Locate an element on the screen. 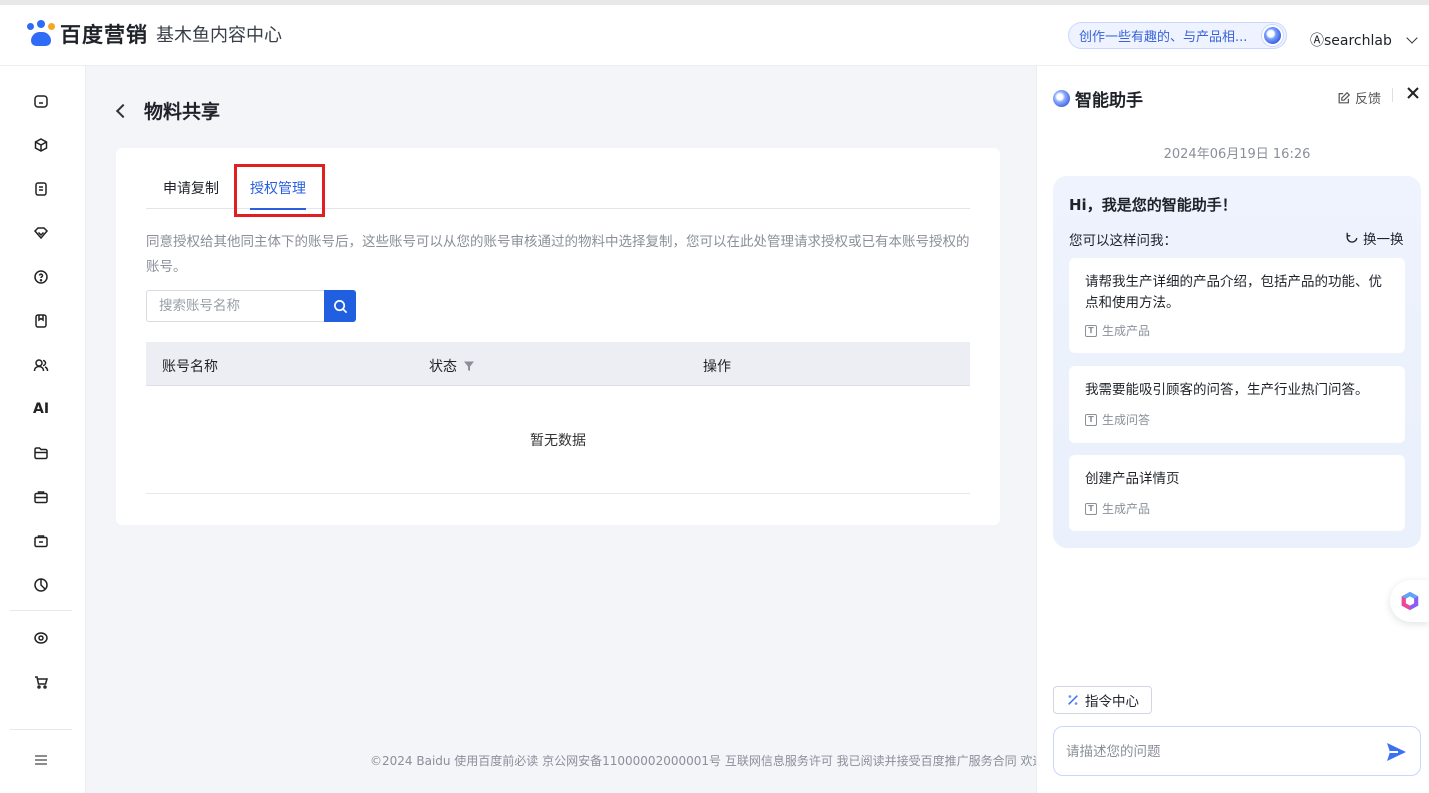  assistant-cube-icon is located at coordinates (1409, 601).